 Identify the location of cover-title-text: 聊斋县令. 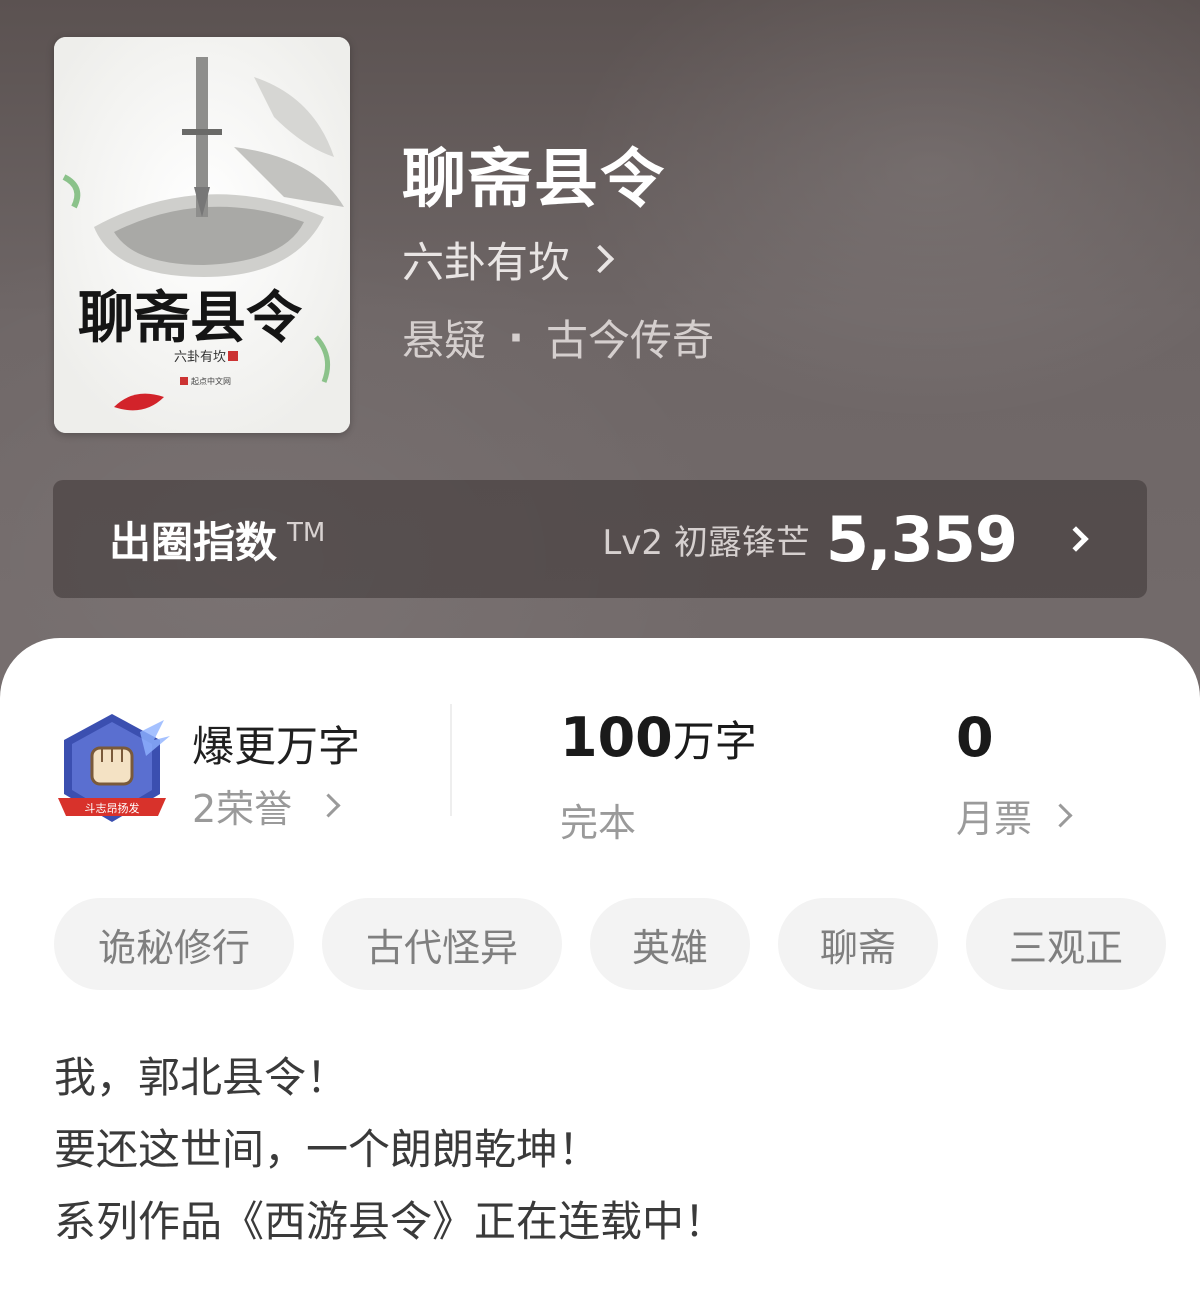
(190, 318).